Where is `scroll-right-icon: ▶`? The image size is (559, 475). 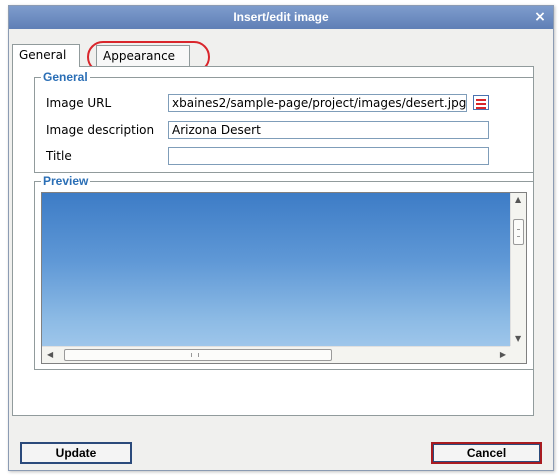
scroll-right-icon: ▶ is located at coordinates (503, 355).